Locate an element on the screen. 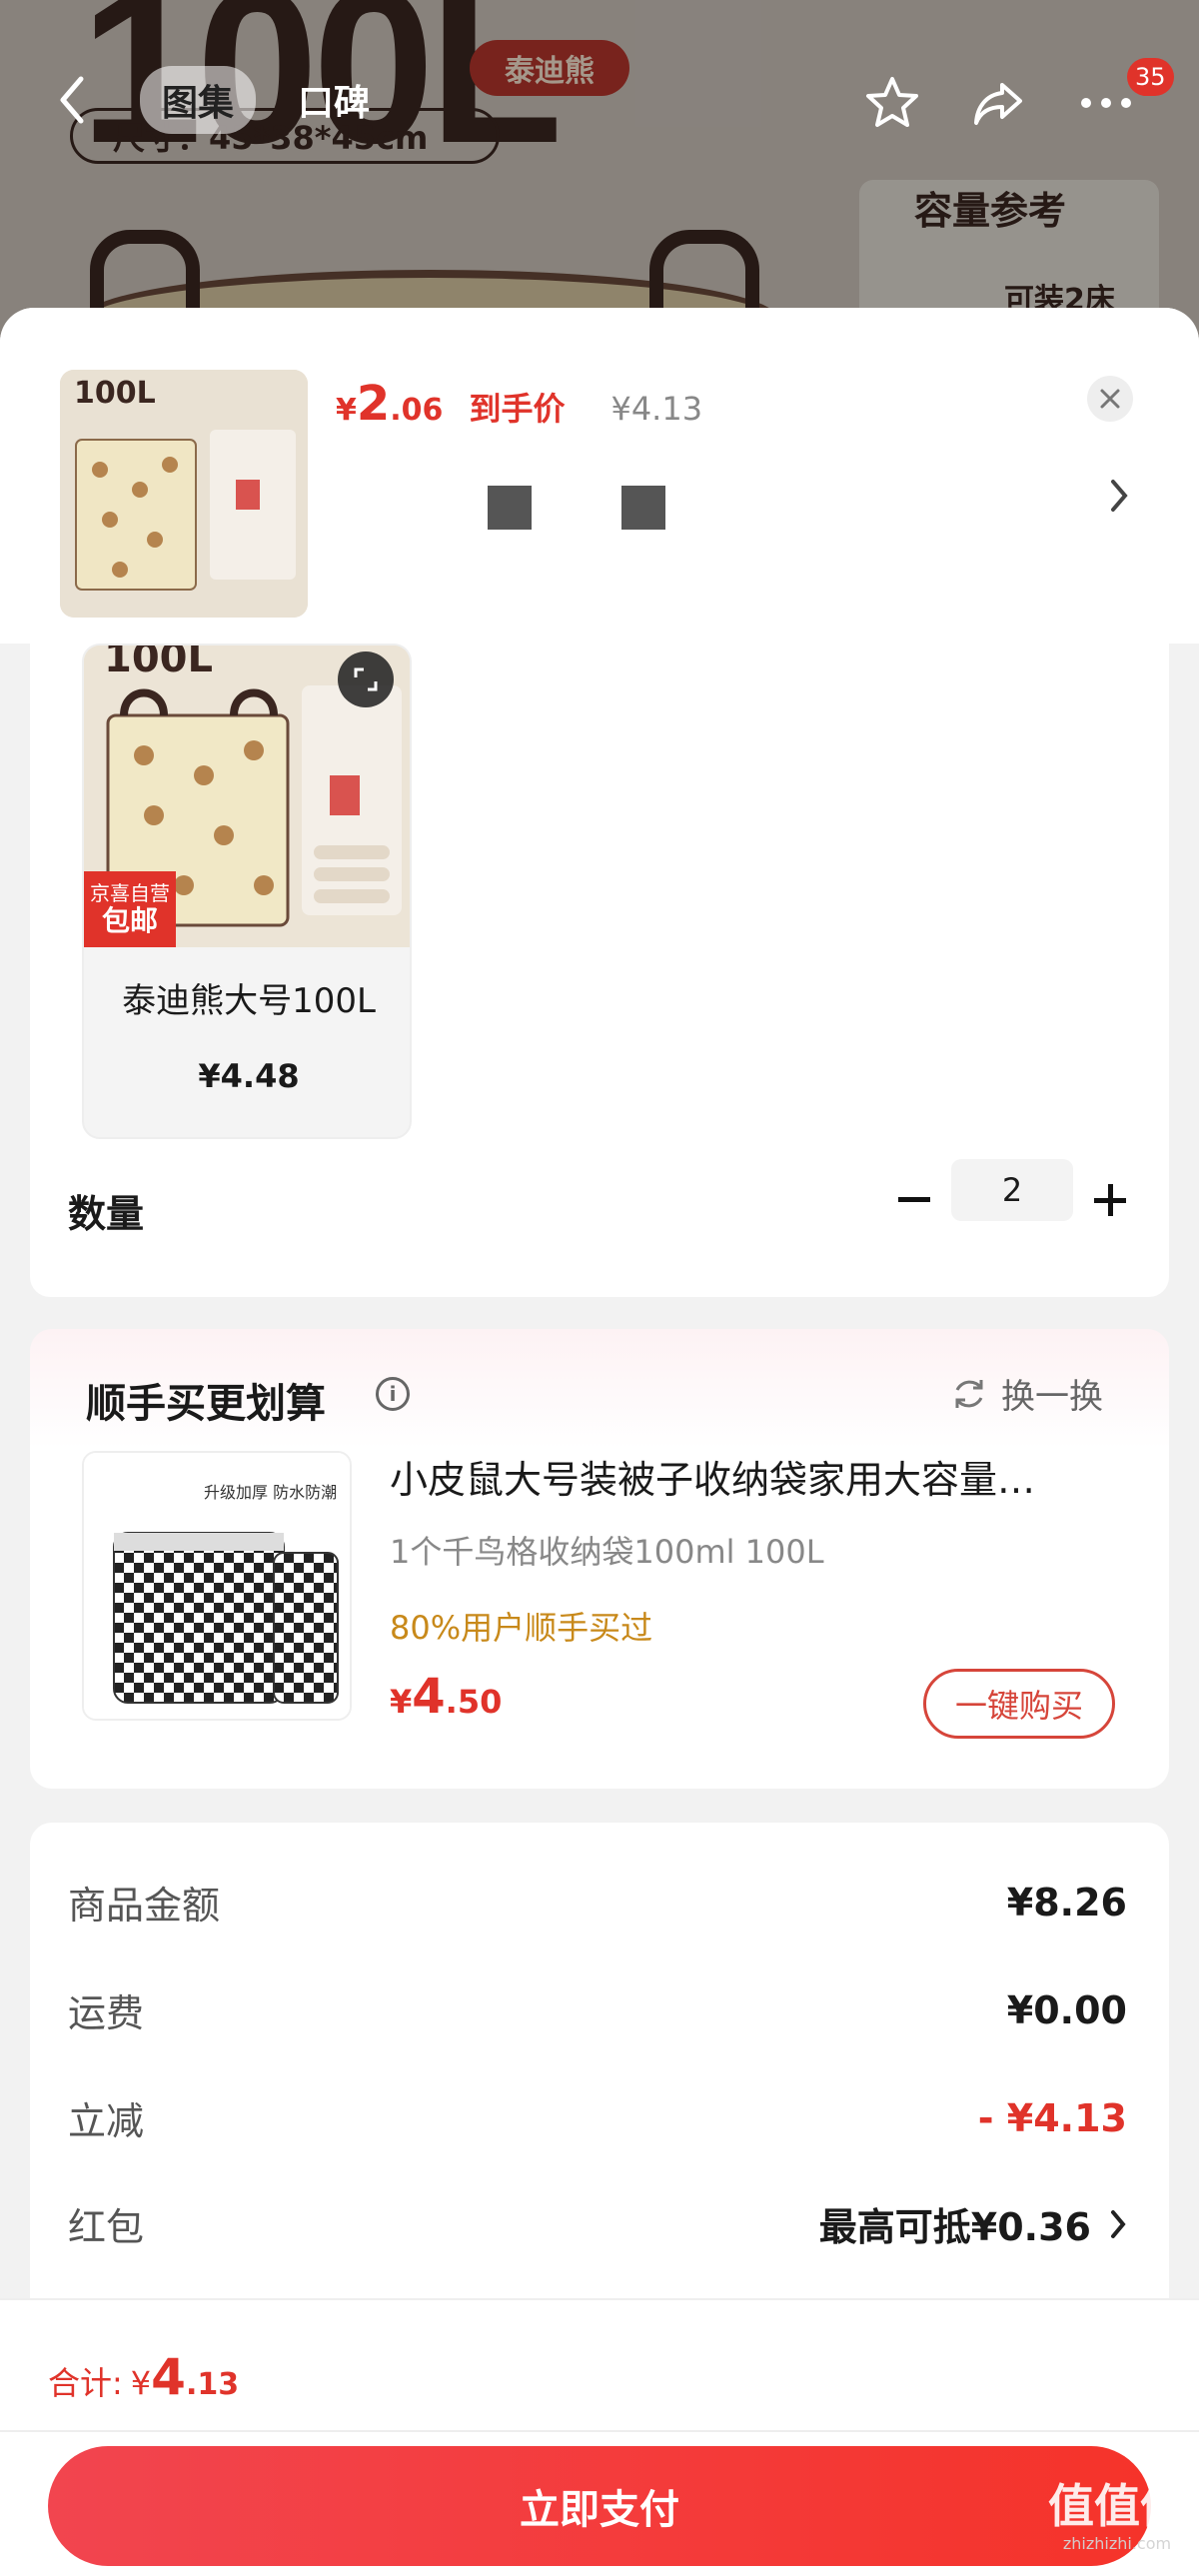 This screenshot has width=1199, height=2576. one-click-buy-button: 一键购买 is located at coordinates (1019, 1704).